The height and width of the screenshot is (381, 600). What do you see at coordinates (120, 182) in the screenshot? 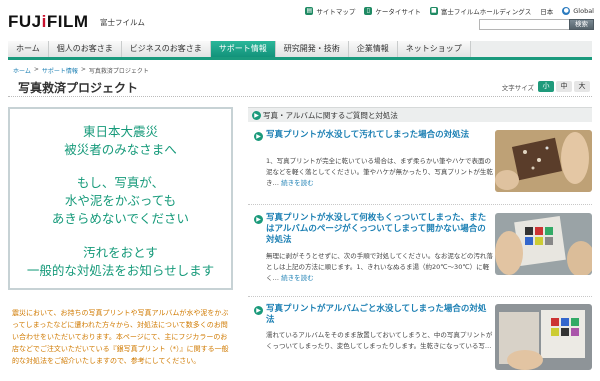
I see `message-line: もし、写真が、` at bounding box center [120, 182].